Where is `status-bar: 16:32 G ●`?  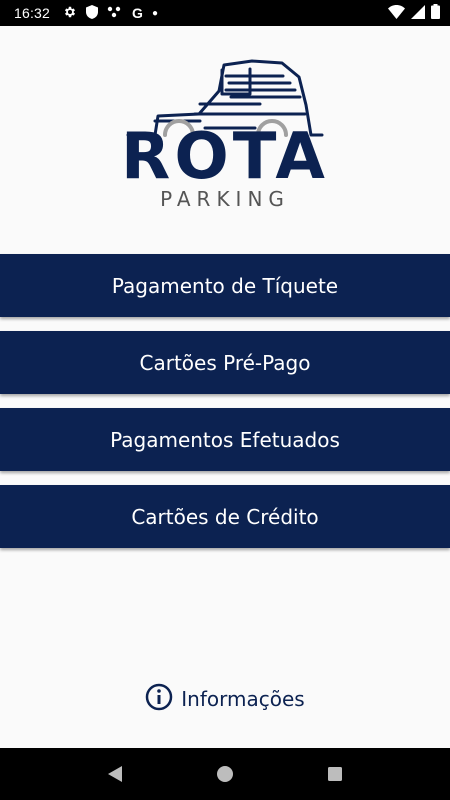 status-bar: 16:32 G ● is located at coordinates (225, 13).